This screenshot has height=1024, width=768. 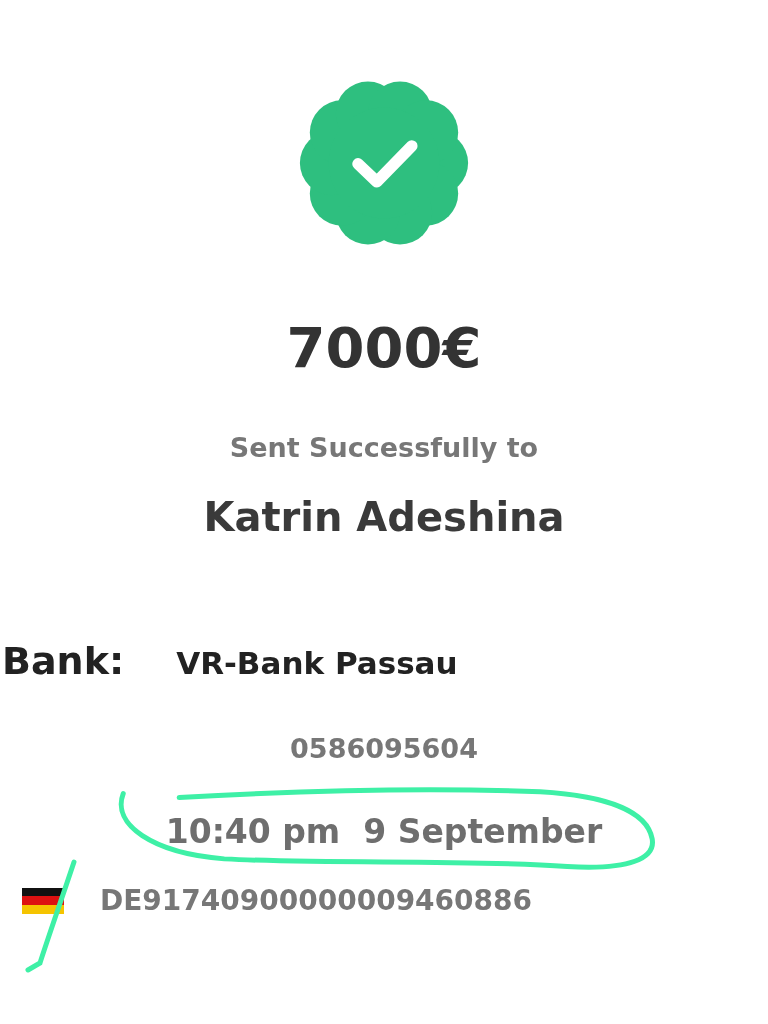 What do you see at coordinates (316, 901) in the screenshot?
I see `iban: DE91740900000009460886` at bounding box center [316, 901].